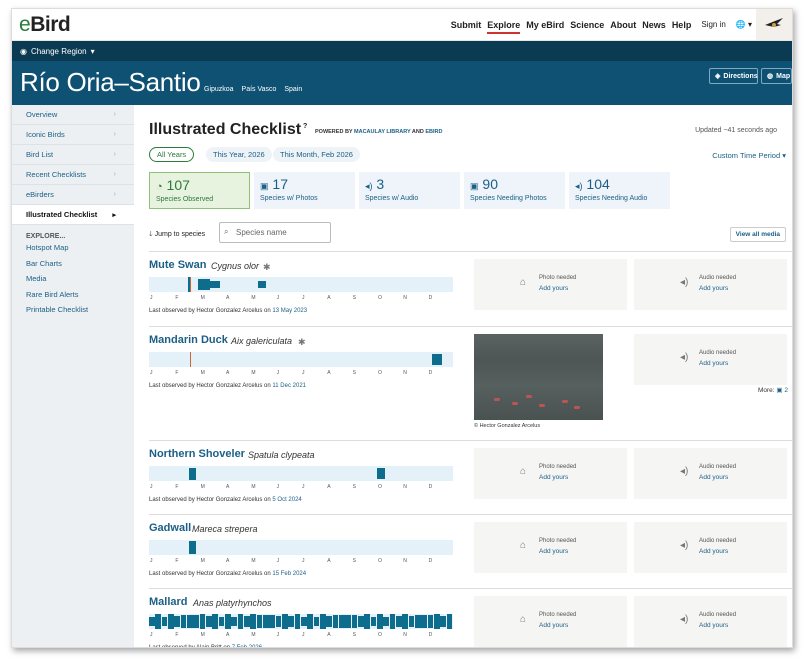 The height and width of the screenshot is (670, 812). What do you see at coordinates (73, 251) in the screenshot?
I see `sidebar-link-hotspot-map: Hotspot Map` at bounding box center [73, 251].